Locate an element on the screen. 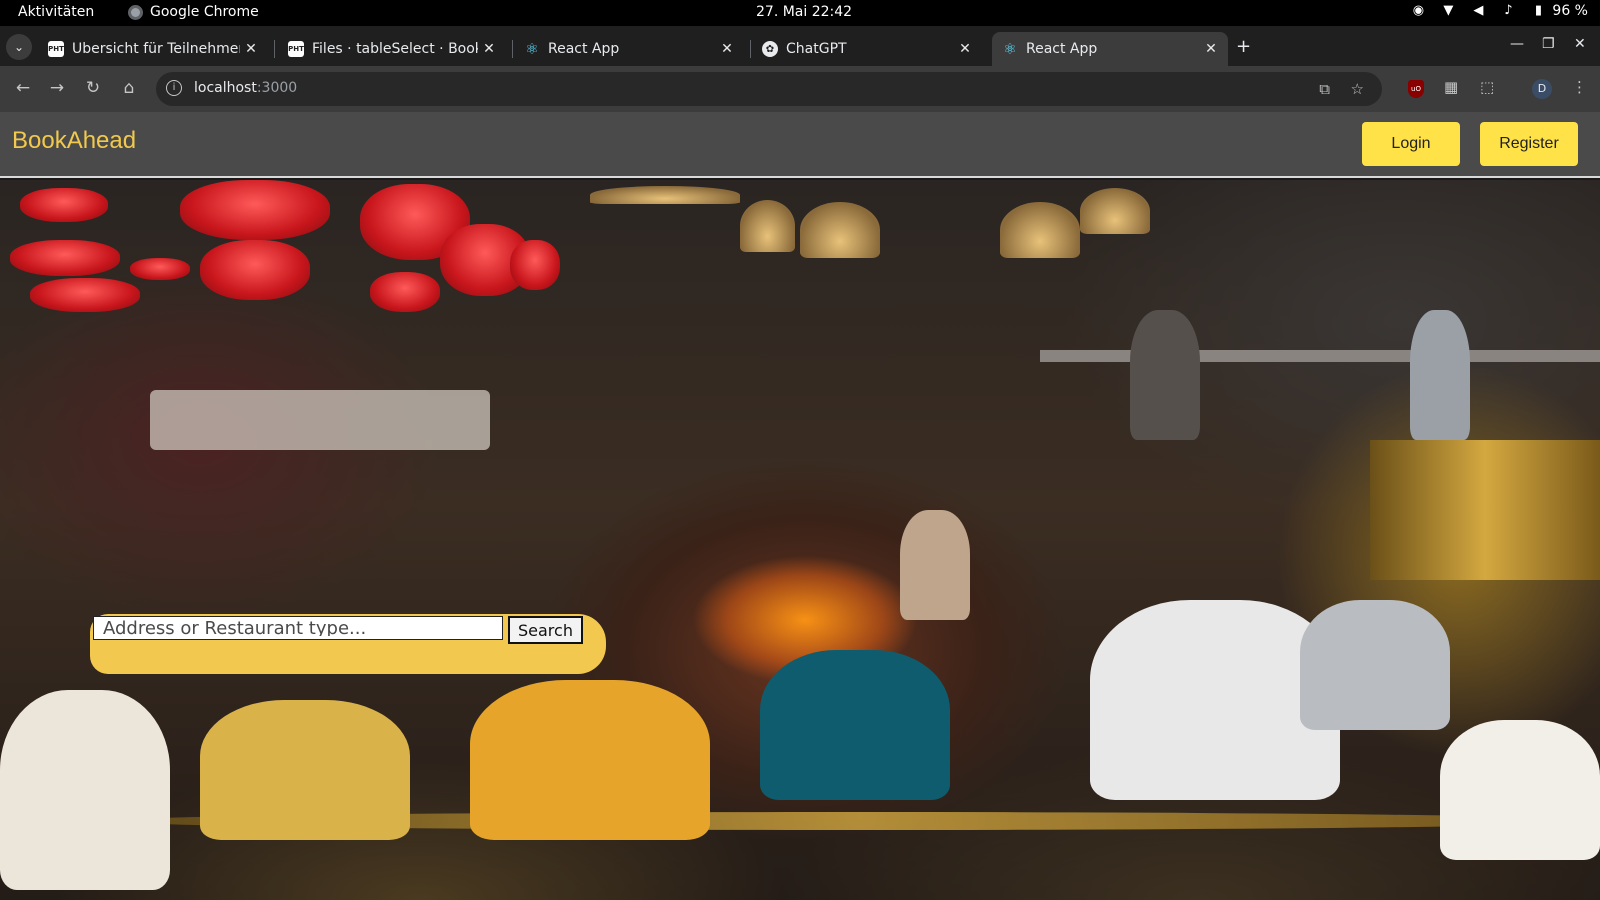 The width and height of the screenshot is (1600, 900). kebab-menu-icon: ⋮ is located at coordinates (1579, 87).